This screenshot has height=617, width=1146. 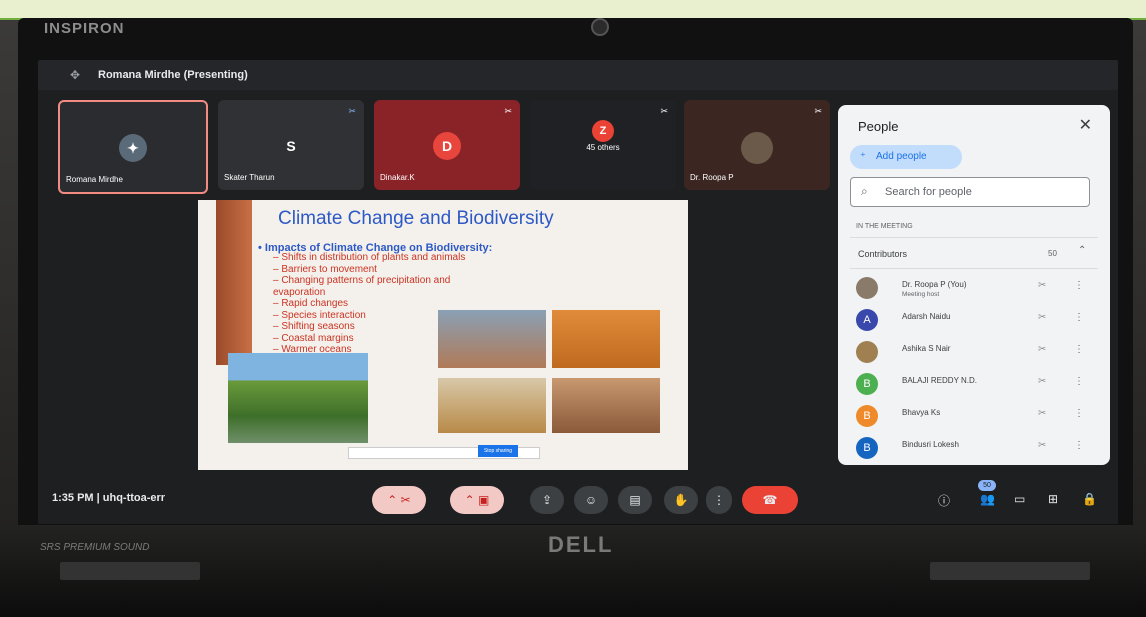 I want to click on participant-name: Romana Mirdhe, so click(x=94, y=179).